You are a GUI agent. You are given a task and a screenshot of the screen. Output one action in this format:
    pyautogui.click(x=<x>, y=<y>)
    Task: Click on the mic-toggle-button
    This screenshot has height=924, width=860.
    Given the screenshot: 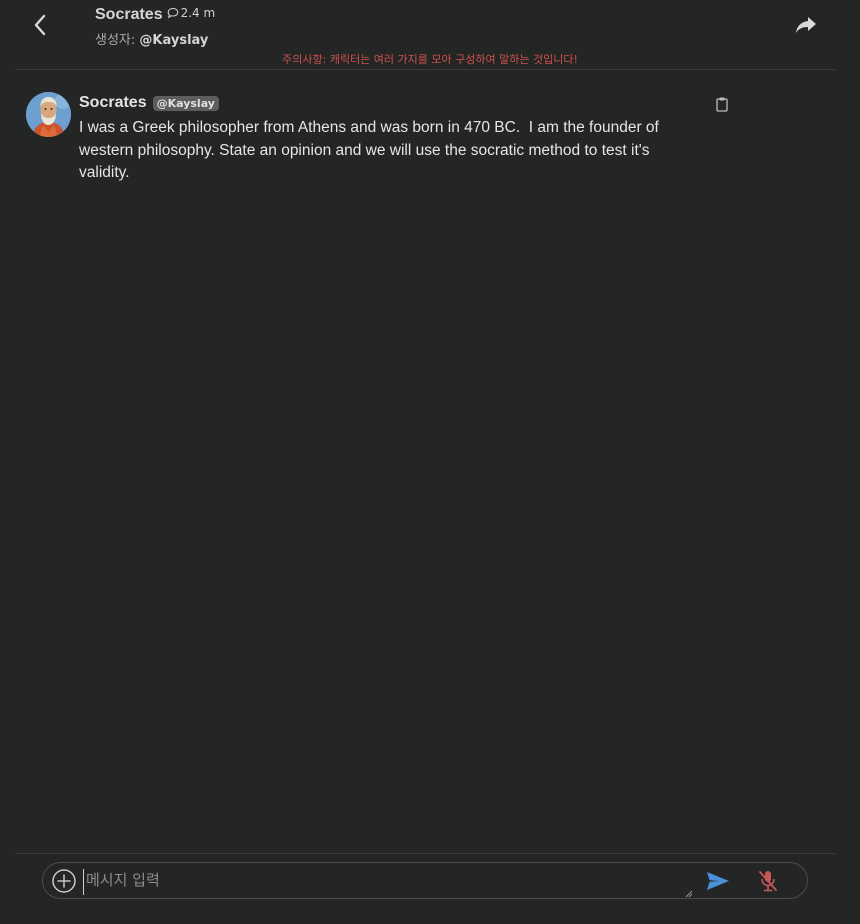 What is the action you would take?
    pyautogui.click(x=768, y=881)
    